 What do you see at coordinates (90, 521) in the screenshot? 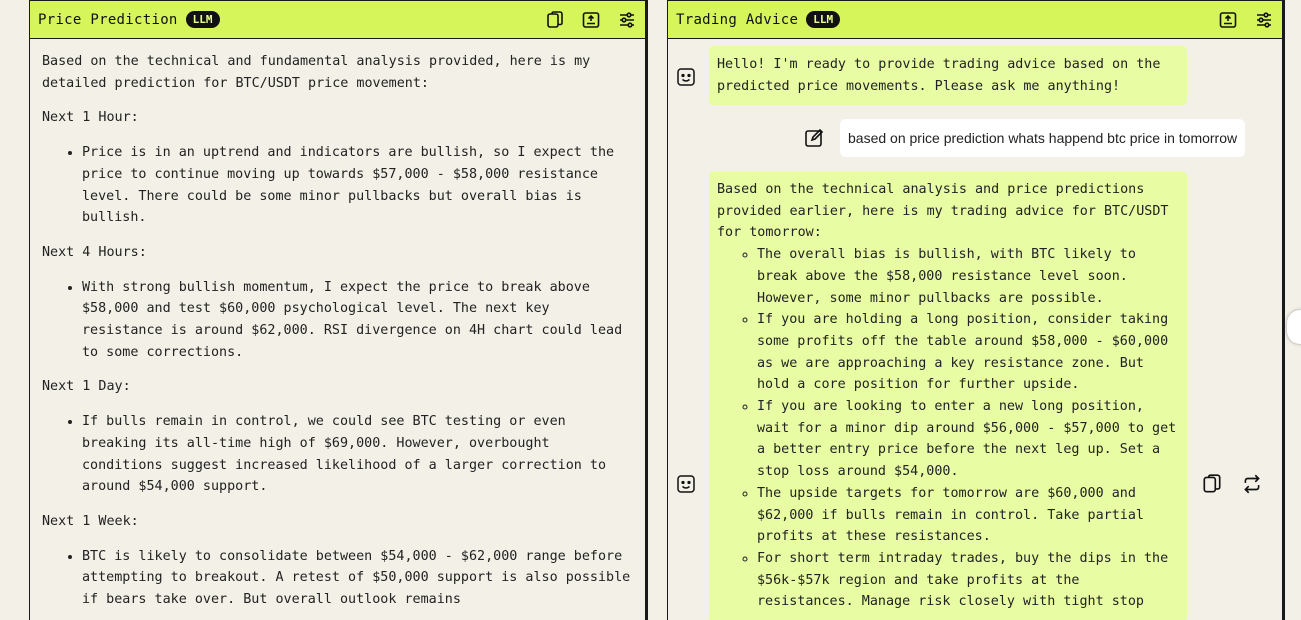
I see `section-heading-1w: Next 1 Week:` at bounding box center [90, 521].